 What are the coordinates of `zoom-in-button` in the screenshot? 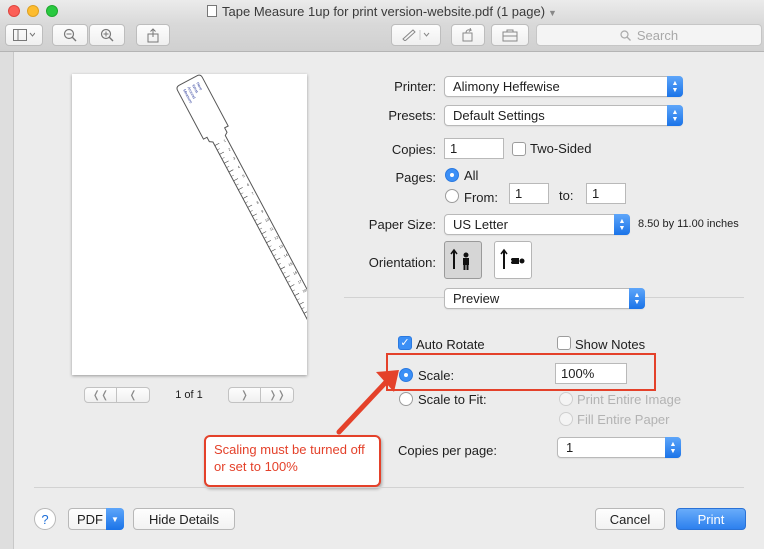 It's located at (107, 35).